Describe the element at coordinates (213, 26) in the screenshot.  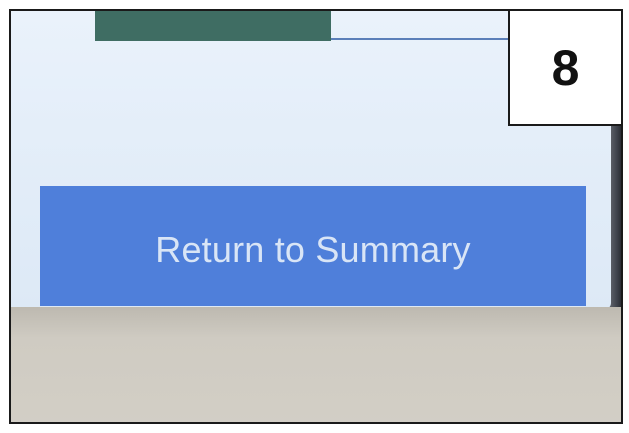
I see `previous-panel-strip` at that location.